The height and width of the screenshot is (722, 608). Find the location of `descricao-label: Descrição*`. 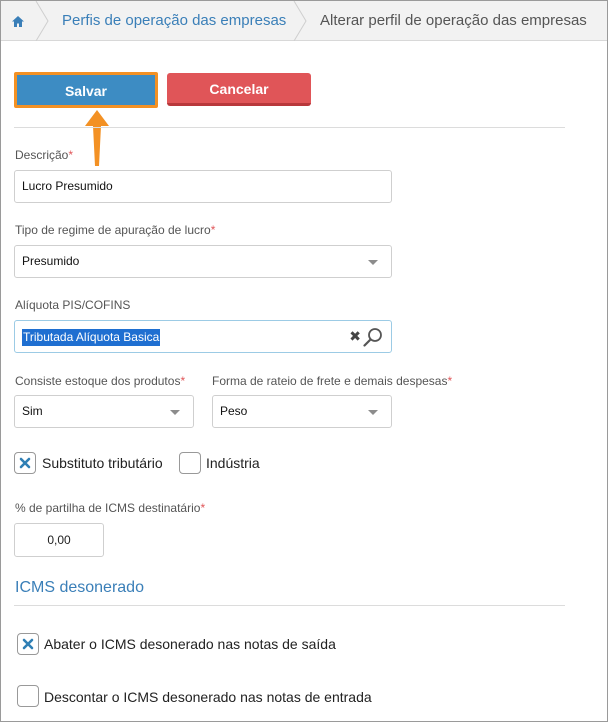

descricao-label: Descrição* is located at coordinates (44, 155).